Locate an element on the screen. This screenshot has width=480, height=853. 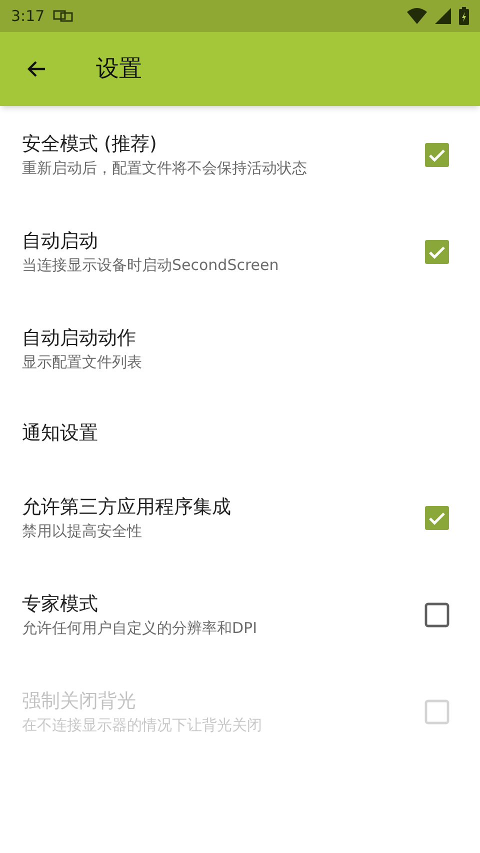
setting-summary: 允许任何用户自定义的分辨率和DPI is located at coordinates (140, 628).